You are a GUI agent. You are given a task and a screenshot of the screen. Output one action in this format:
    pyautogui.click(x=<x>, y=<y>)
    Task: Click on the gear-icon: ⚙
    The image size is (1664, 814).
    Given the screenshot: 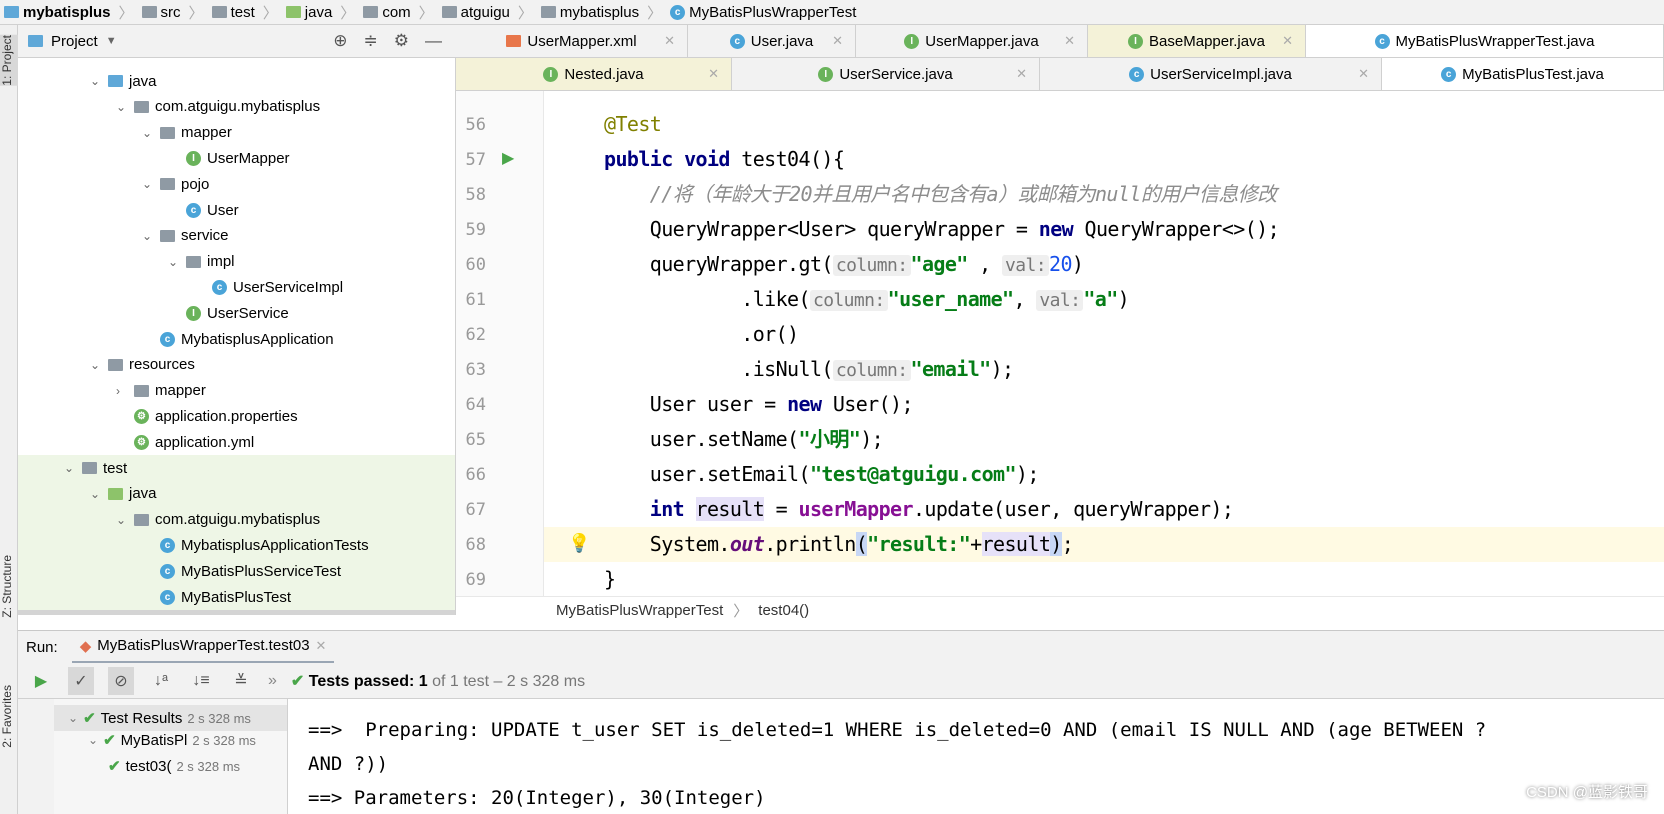 What is the action you would take?
    pyautogui.click(x=401, y=41)
    